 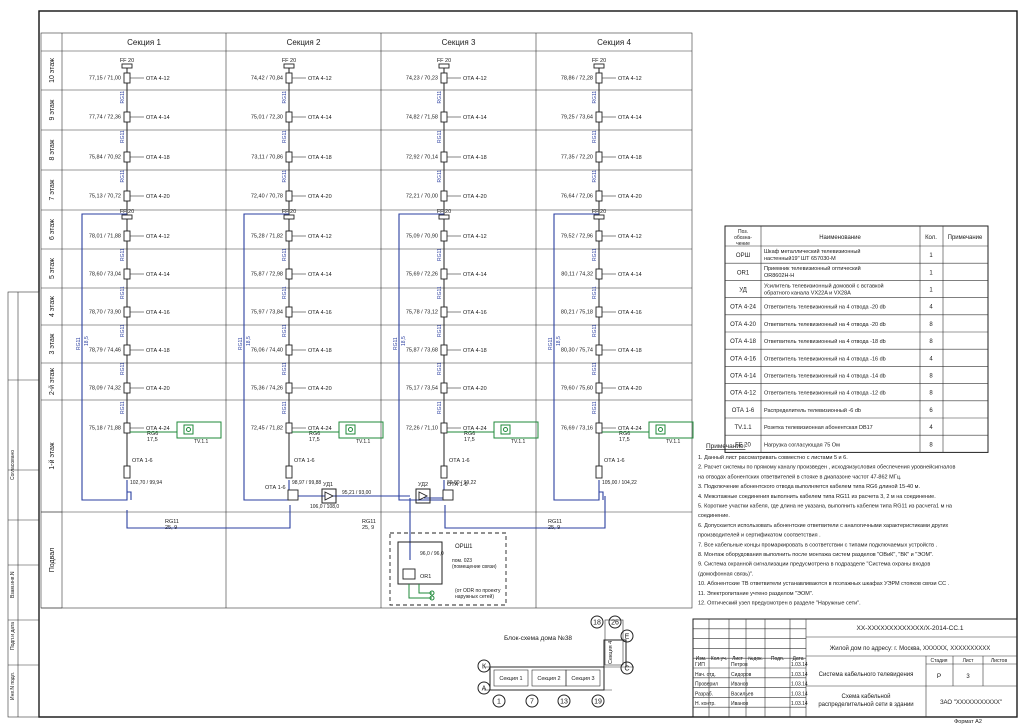 What do you see at coordinates (741, 675) in the screenshot?
I see `person-name: Сидоров` at bounding box center [741, 675].